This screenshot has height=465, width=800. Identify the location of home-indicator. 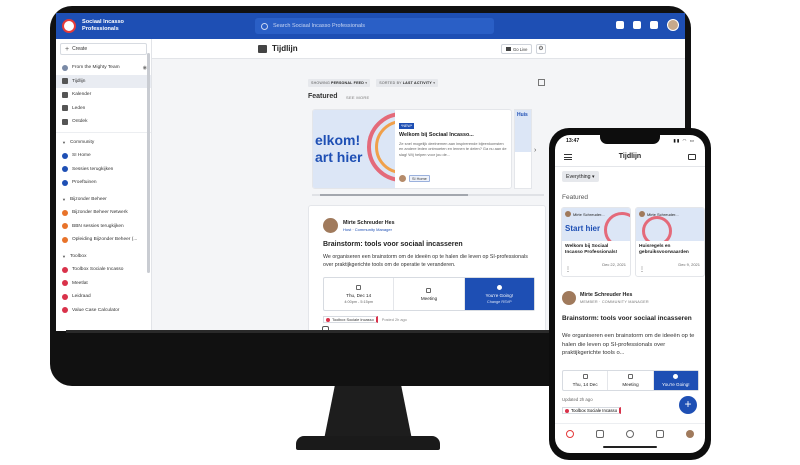
(630, 447).